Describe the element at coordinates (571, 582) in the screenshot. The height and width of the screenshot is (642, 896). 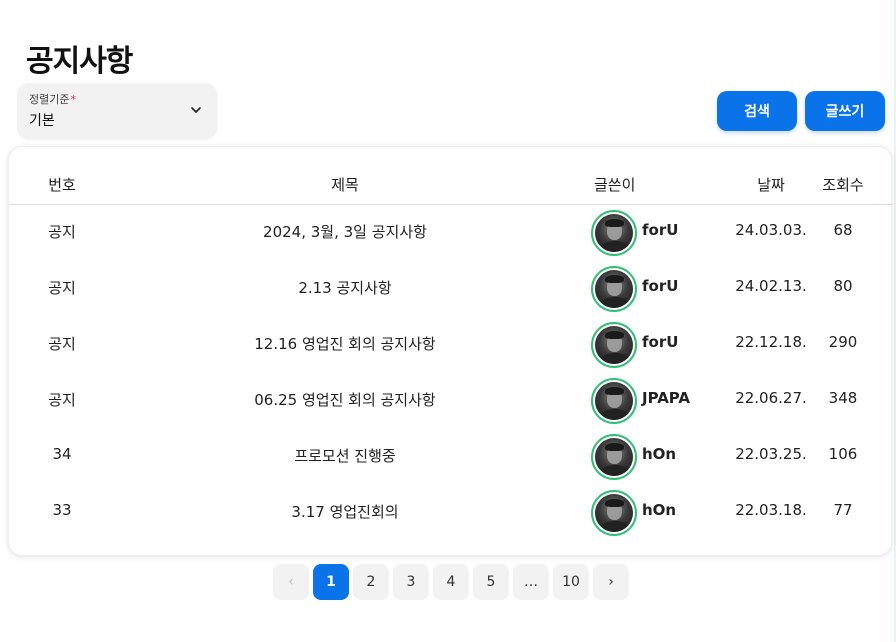
I see `page-button-10: 10` at that location.